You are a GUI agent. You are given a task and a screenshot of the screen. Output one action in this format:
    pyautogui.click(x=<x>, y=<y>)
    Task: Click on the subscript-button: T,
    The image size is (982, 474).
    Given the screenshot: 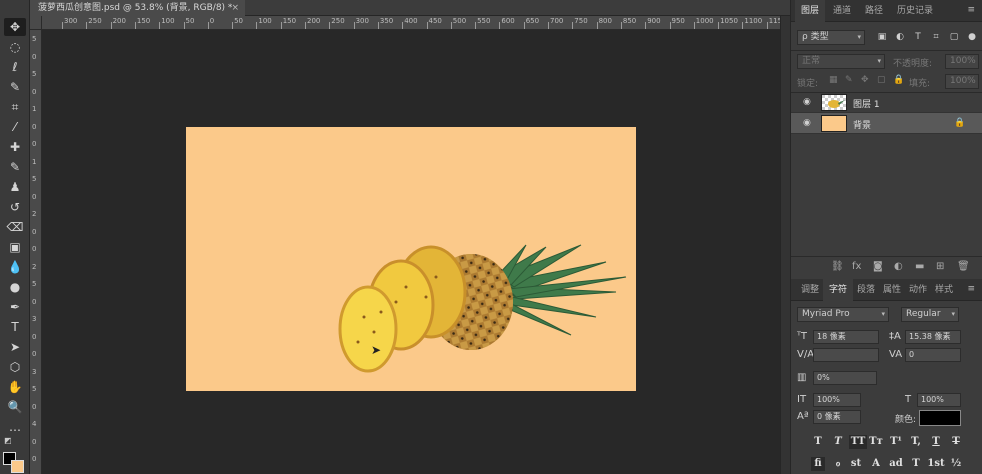 What is the action you would take?
    pyautogui.click(x=916, y=442)
    